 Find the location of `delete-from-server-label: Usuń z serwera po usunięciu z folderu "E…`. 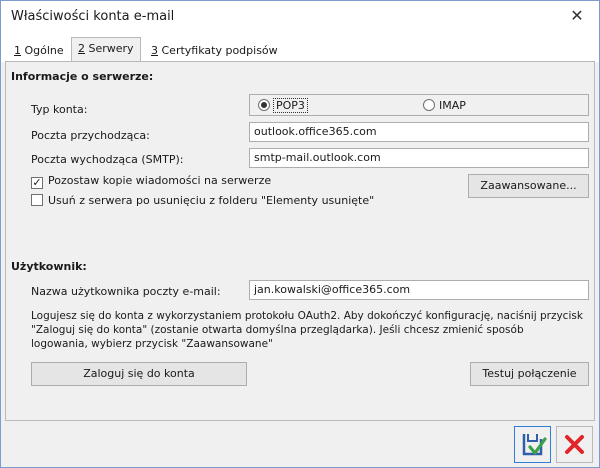

delete-from-server-label: Usuń z serwera po usunięciu z folderu "E… is located at coordinates (211, 200).